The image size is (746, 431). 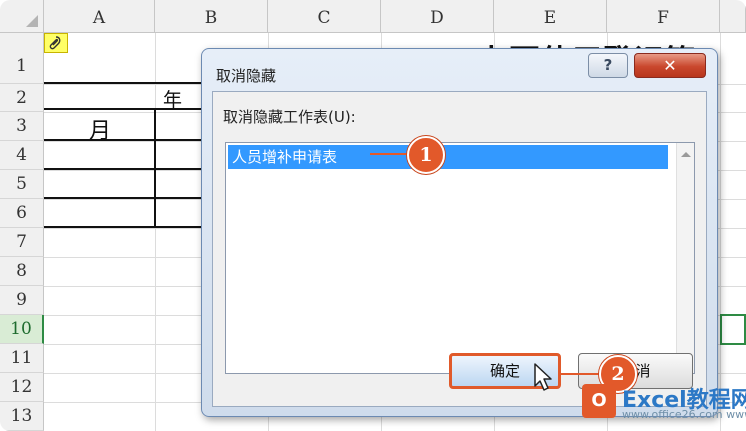 What do you see at coordinates (22, 98) in the screenshot?
I see `row-header-2: 2` at bounding box center [22, 98].